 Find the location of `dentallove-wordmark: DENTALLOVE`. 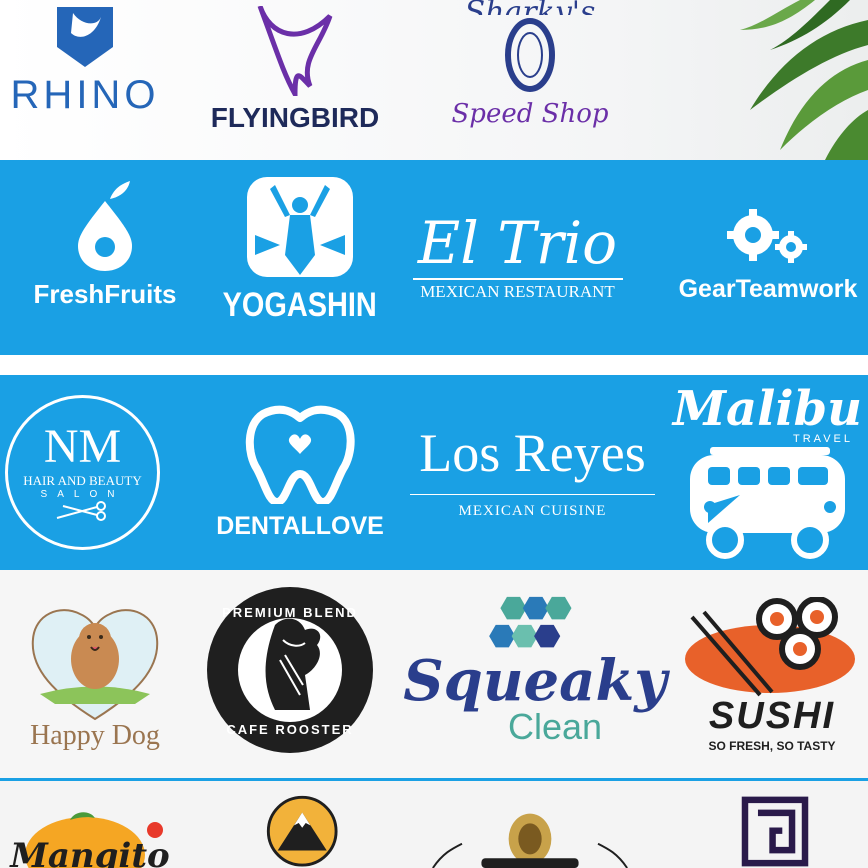

dentallove-wordmark: DENTALLOVE is located at coordinates (300, 526).